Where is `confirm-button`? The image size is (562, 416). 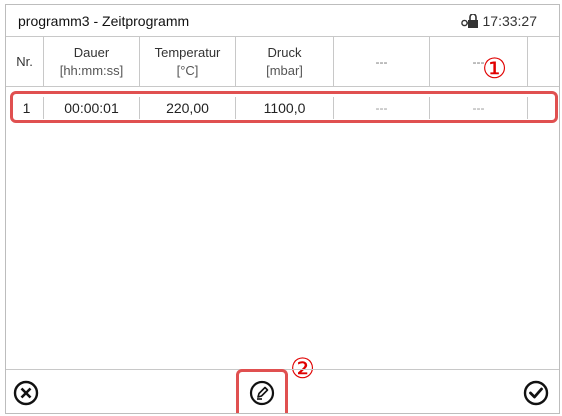
confirm-button is located at coordinates (536, 393).